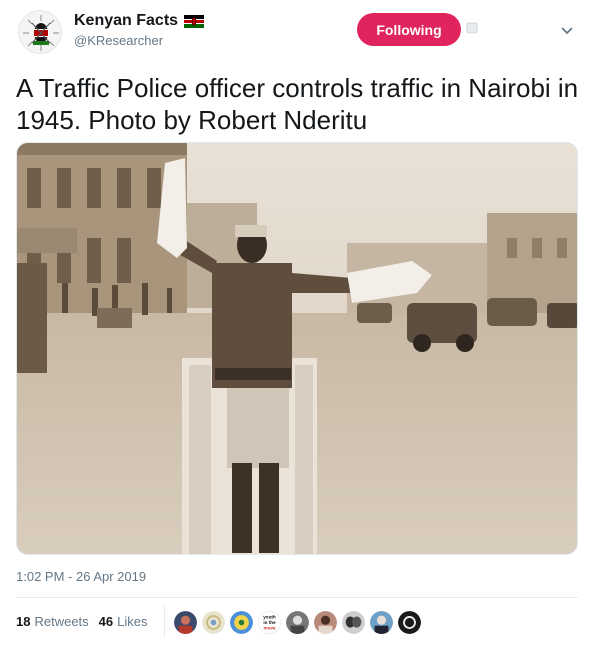 The image size is (596, 646). I want to click on engagement-stats: 18 Retweets 46 Likes, so click(87, 621).